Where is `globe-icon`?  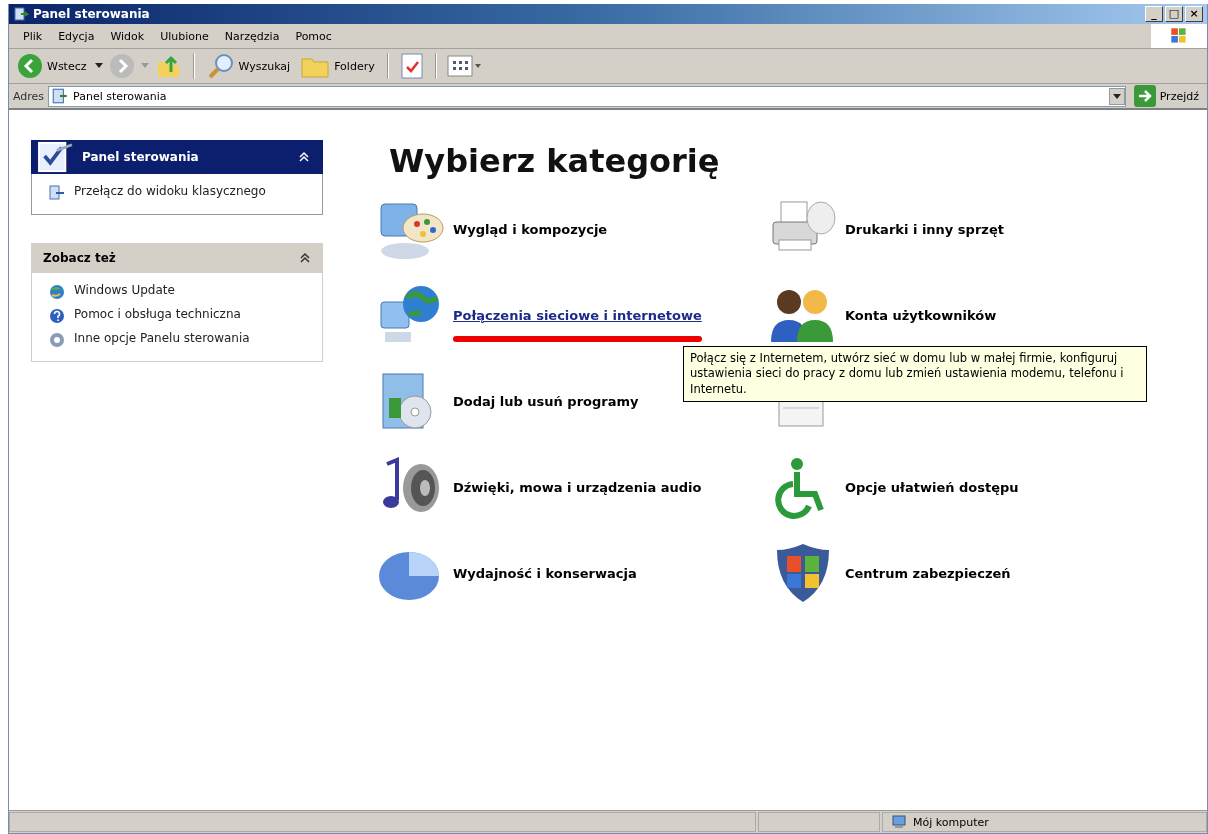 globe-icon is located at coordinates (57, 292).